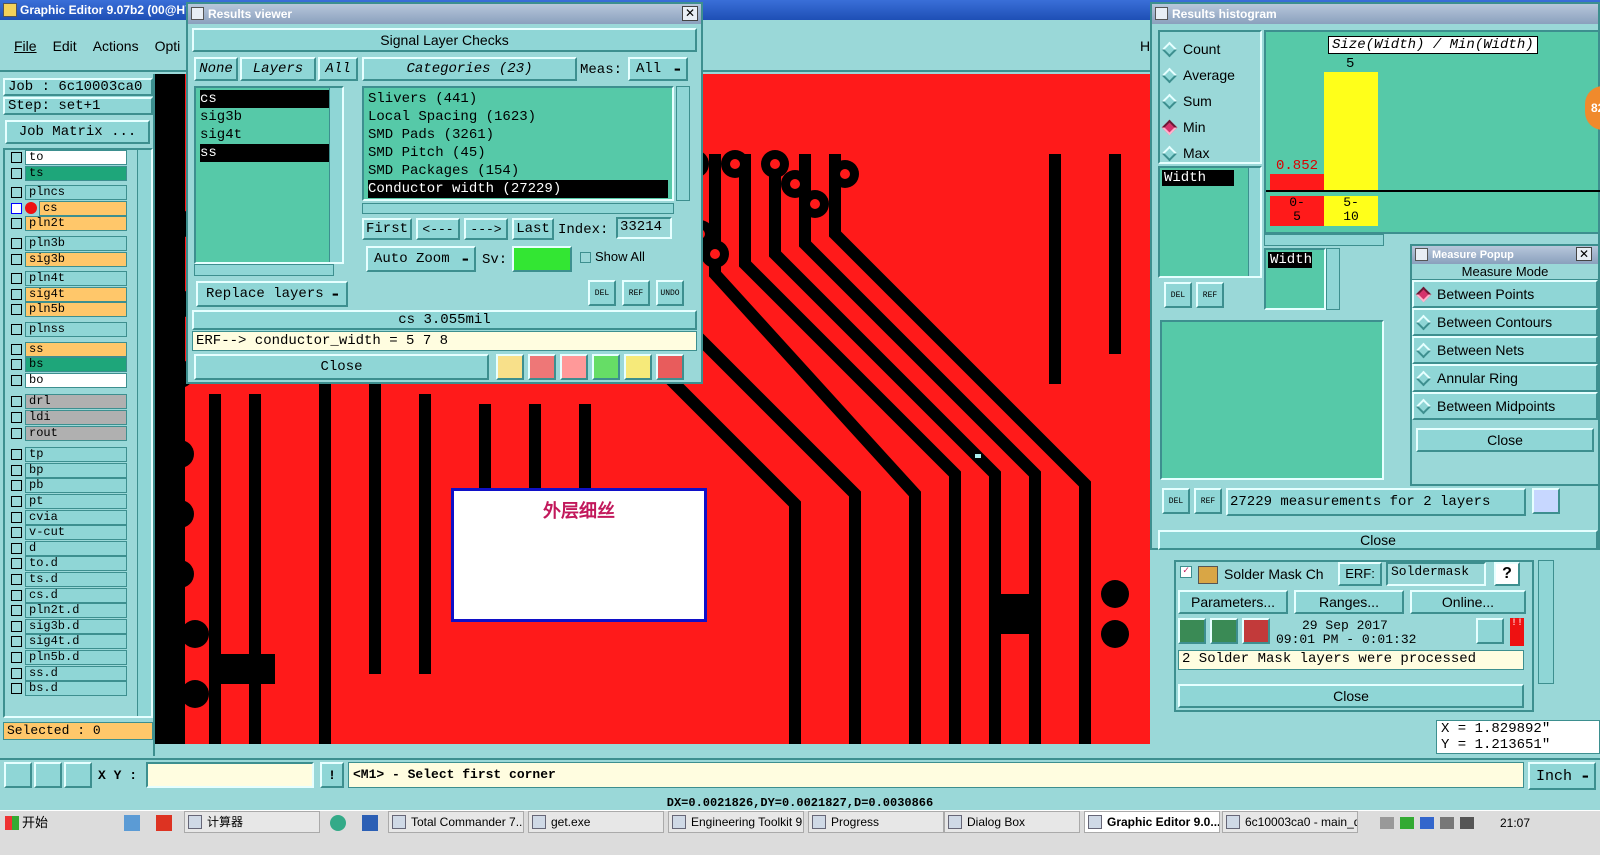  I want to click on layer-row: cs, so click(69, 208).